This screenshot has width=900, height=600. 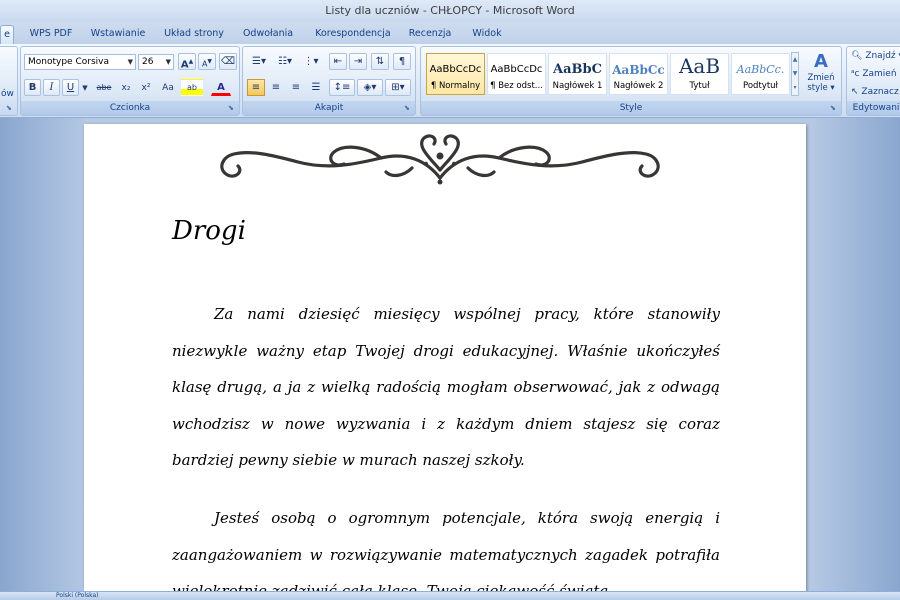 I want to click on grow-font-button: A▲, so click(x=187, y=61).